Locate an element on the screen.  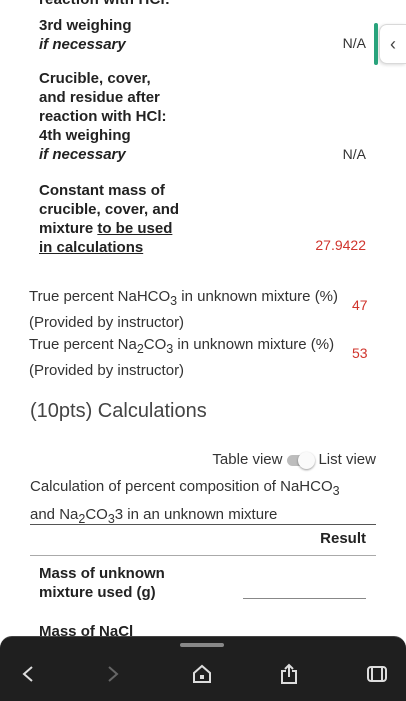
share-button is located at coordinates (289, 674).